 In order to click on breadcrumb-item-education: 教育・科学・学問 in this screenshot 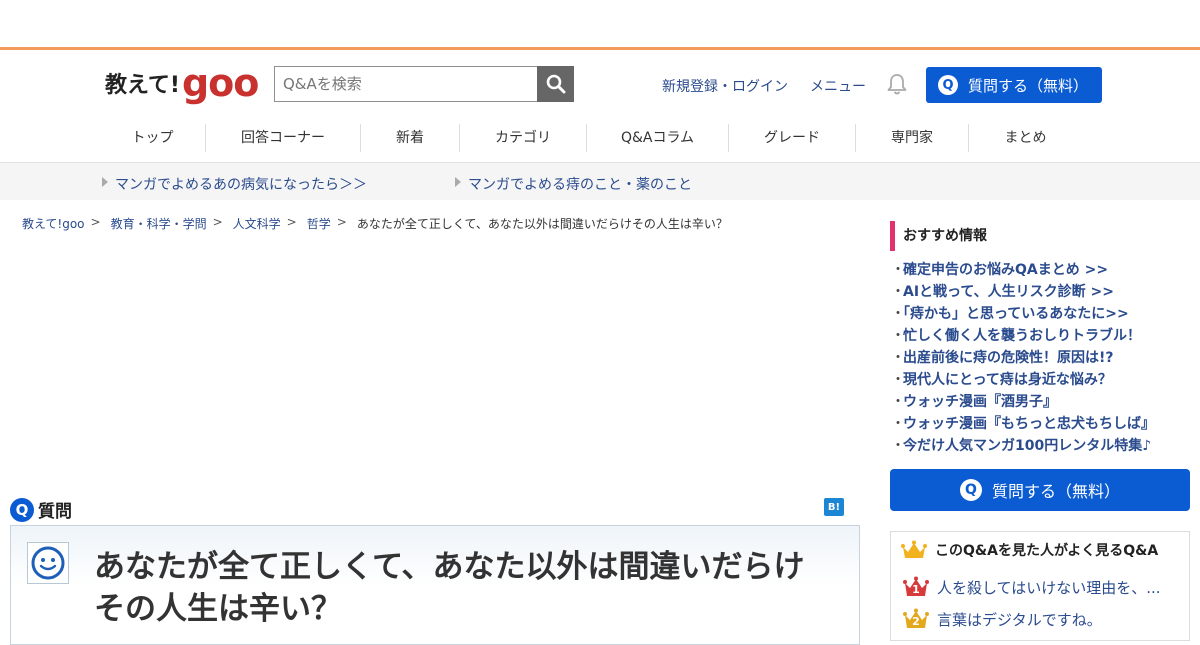, I will do `click(159, 223)`.